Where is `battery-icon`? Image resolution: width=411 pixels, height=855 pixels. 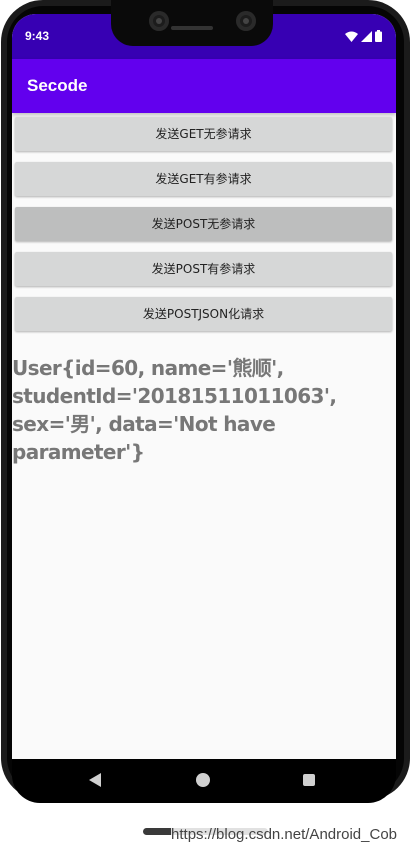
battery-icon is located at coordinates (378, 36).